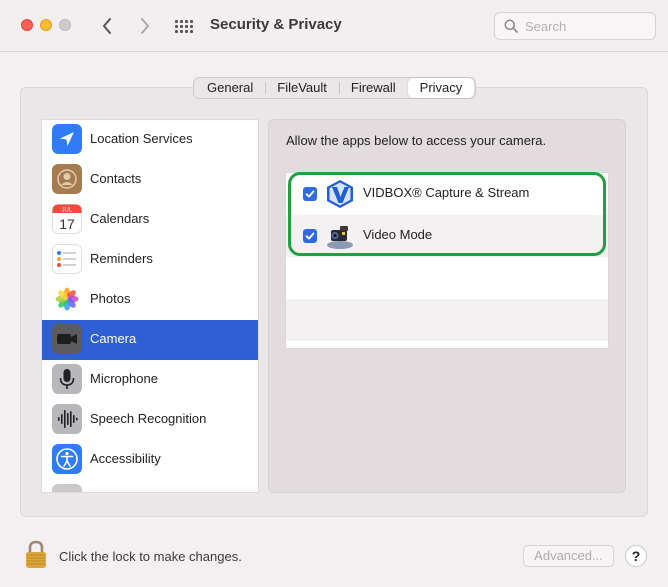 This screenshot has height=587, width=668. What do you see at coordinates (124, 378) in the screenshot?
I see `sidebar-item-label: Microphone` at bounding box center [124, 378].